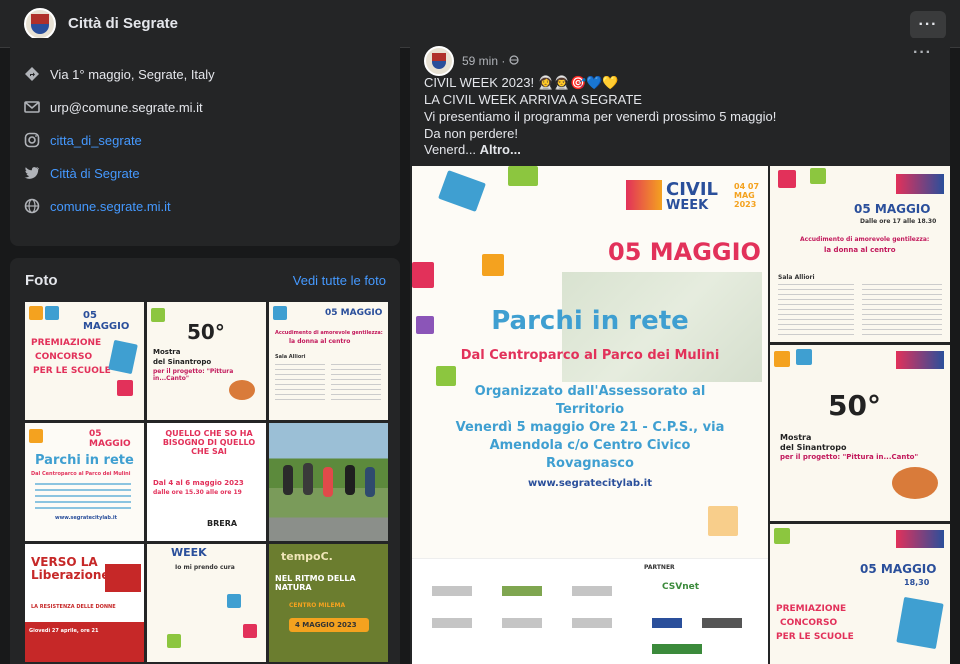  I want to click on post-header: 59 min ·, so click(471, 61).